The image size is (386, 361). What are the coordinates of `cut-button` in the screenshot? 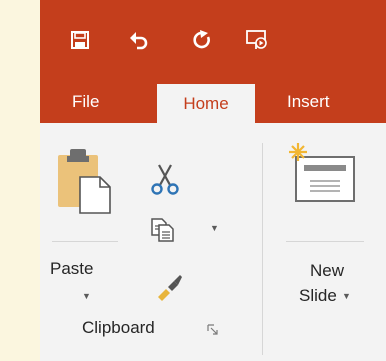 It's located at (168, 181).